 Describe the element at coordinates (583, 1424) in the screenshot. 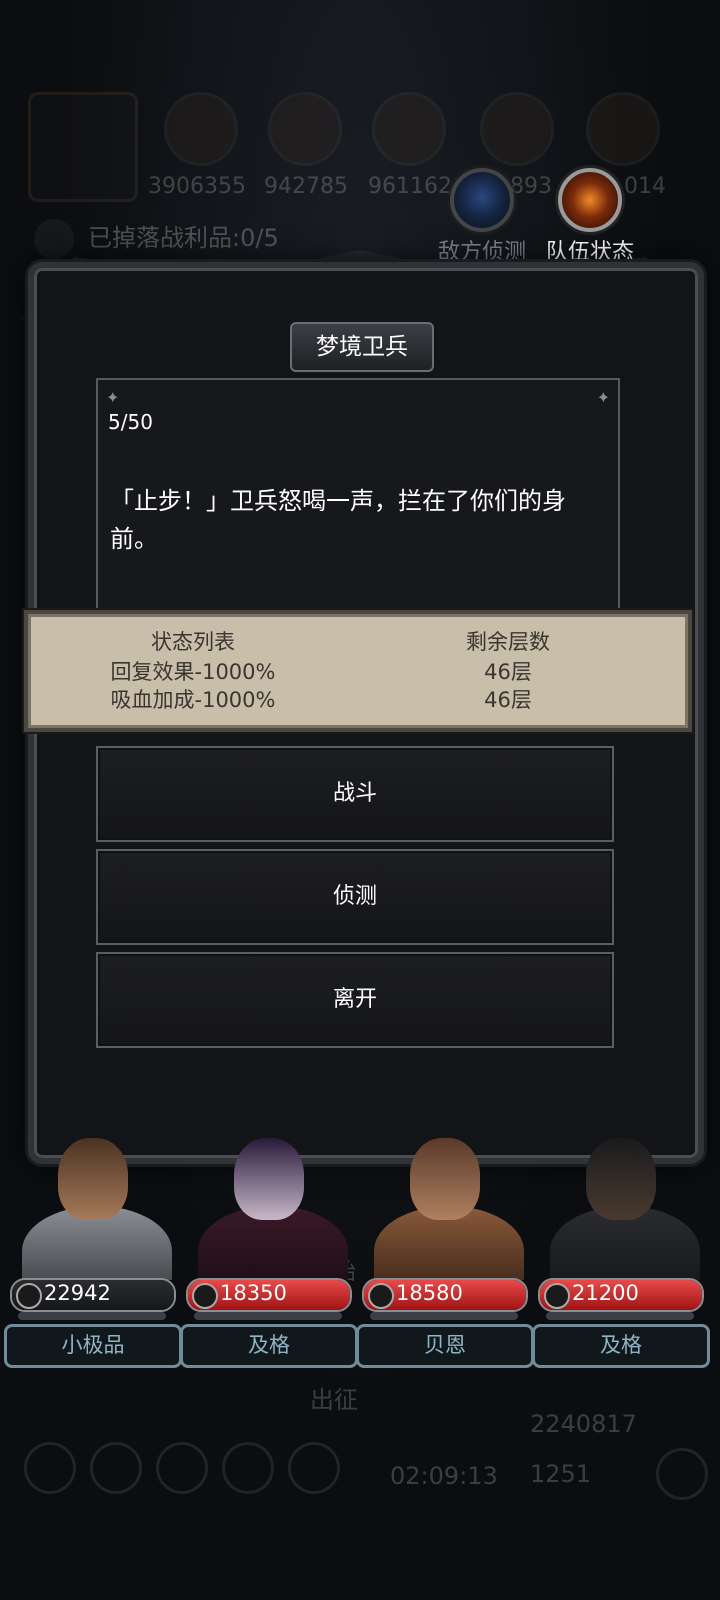

I see `gold-amount: 2240817` at that location.